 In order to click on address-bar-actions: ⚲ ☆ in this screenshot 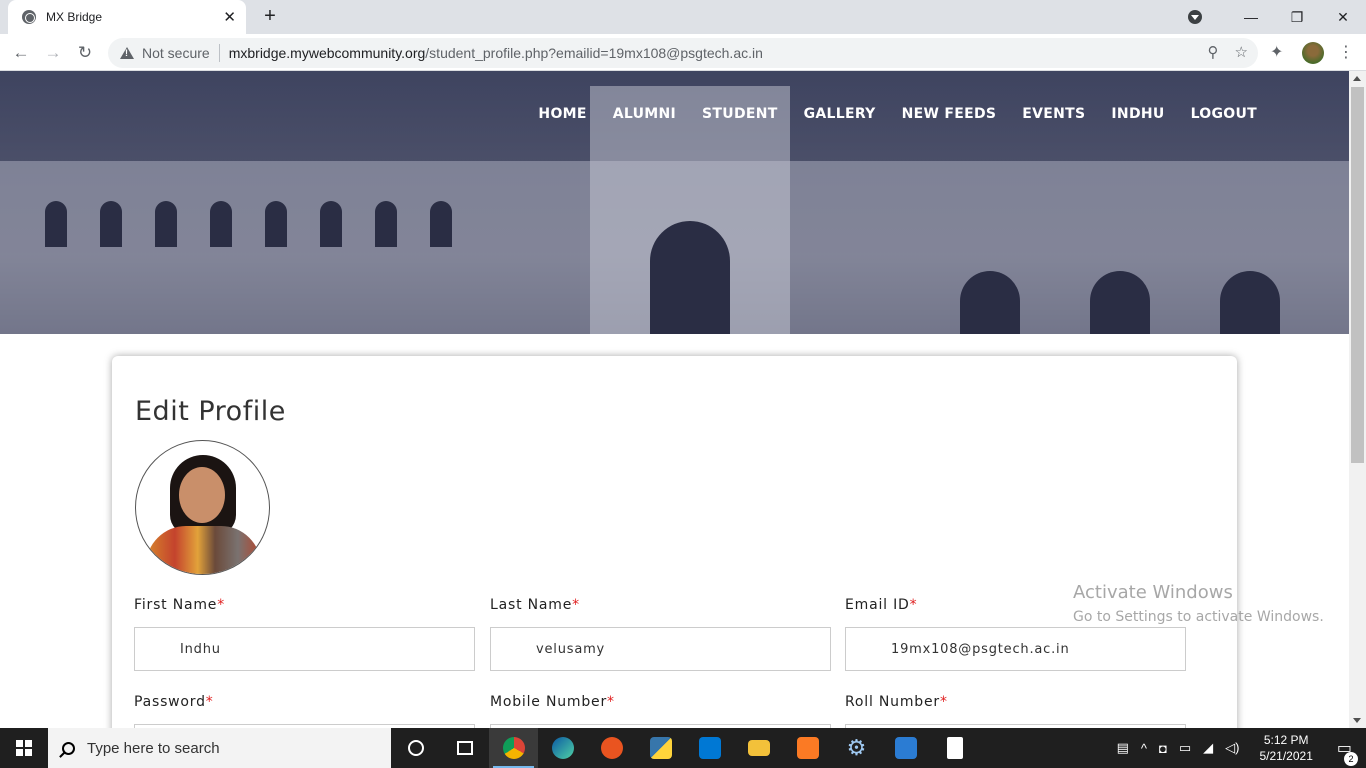, I will do `click(1228, 52)`.